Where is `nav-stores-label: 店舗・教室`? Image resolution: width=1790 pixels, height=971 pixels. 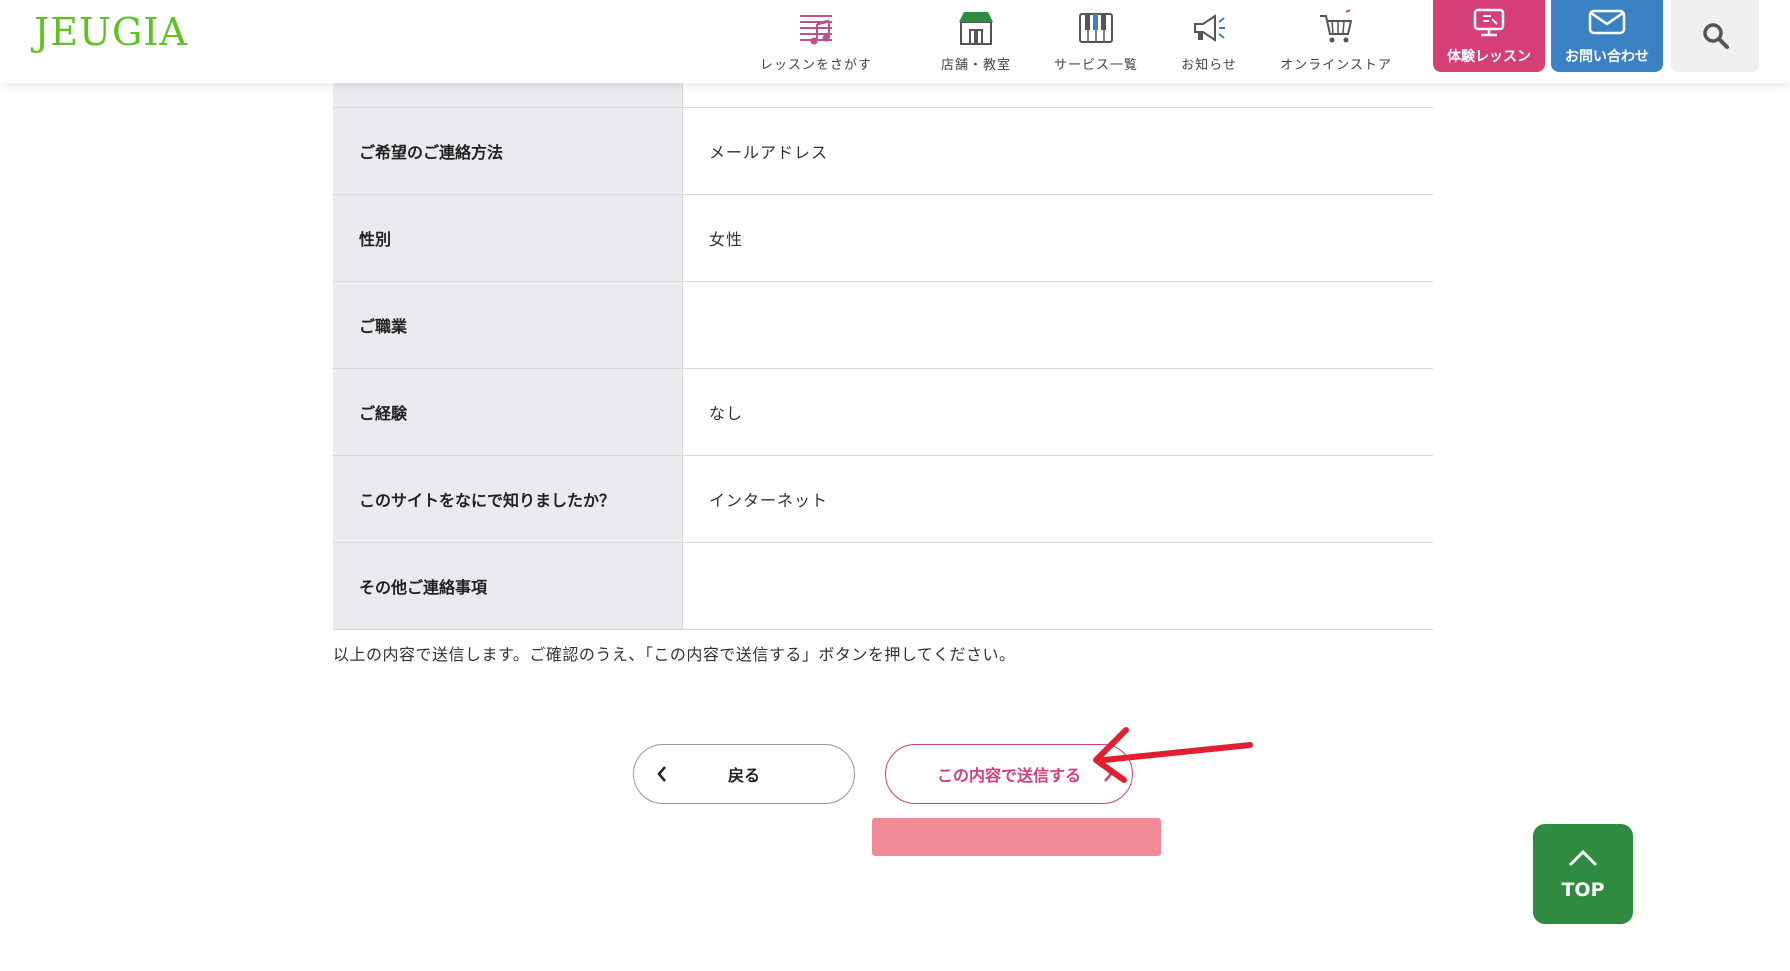 nav-stores-label: 店舗・教室 is located at coordinates (975, 65).